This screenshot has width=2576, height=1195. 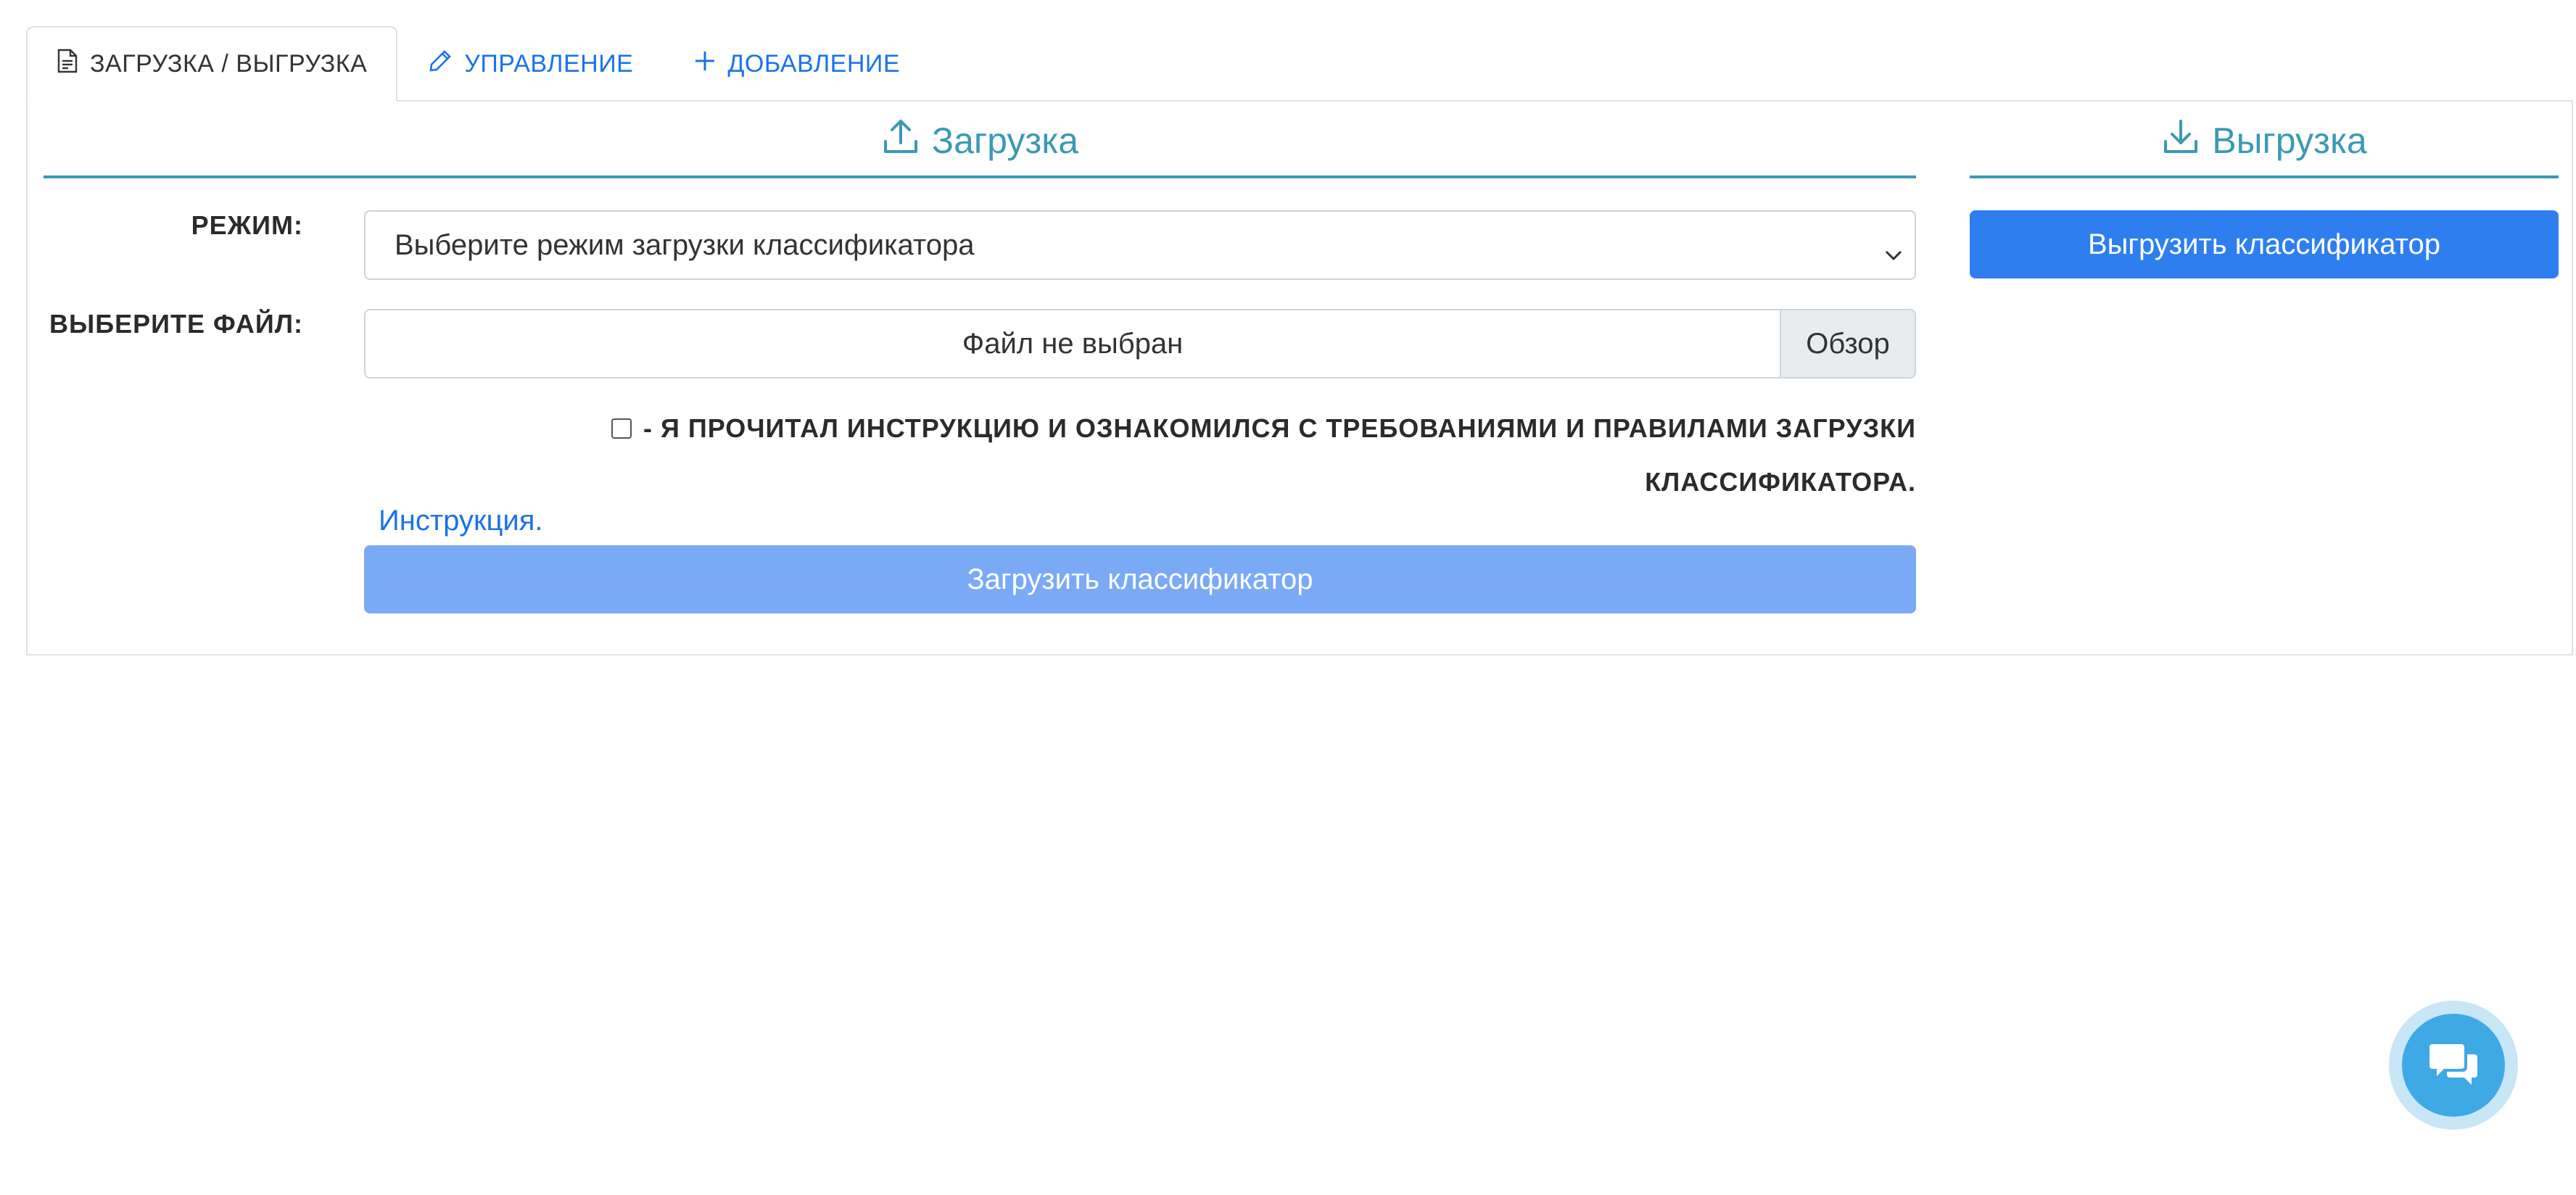 I want to click on upload-section-title: Загрузка, so click(x=980, y=142).